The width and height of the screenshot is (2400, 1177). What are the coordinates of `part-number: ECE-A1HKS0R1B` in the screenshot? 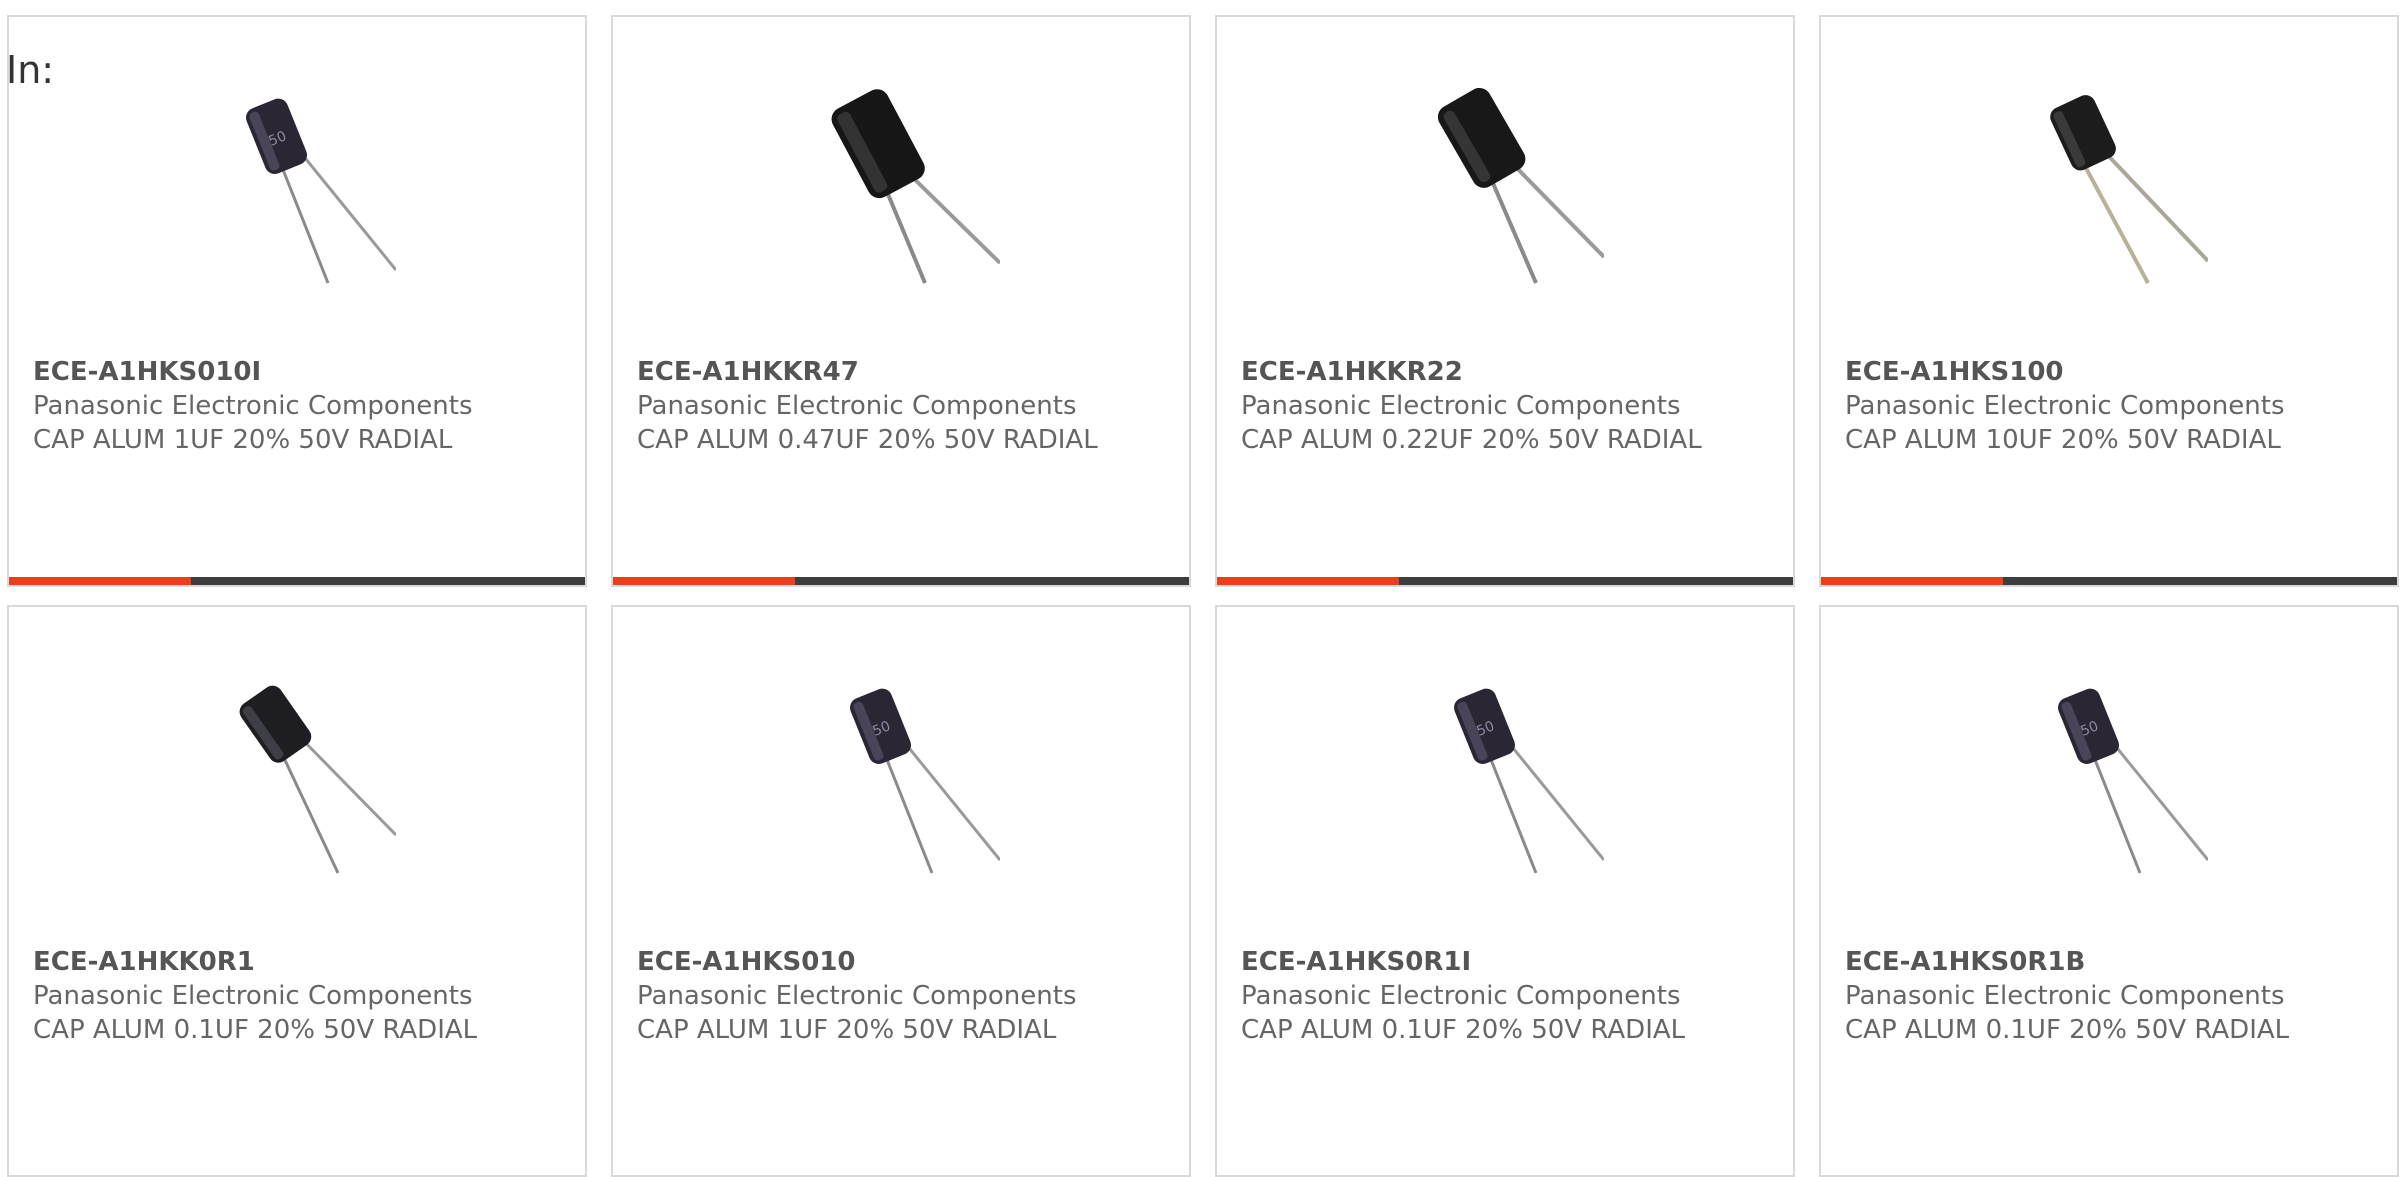 It's located at (2080, 962).